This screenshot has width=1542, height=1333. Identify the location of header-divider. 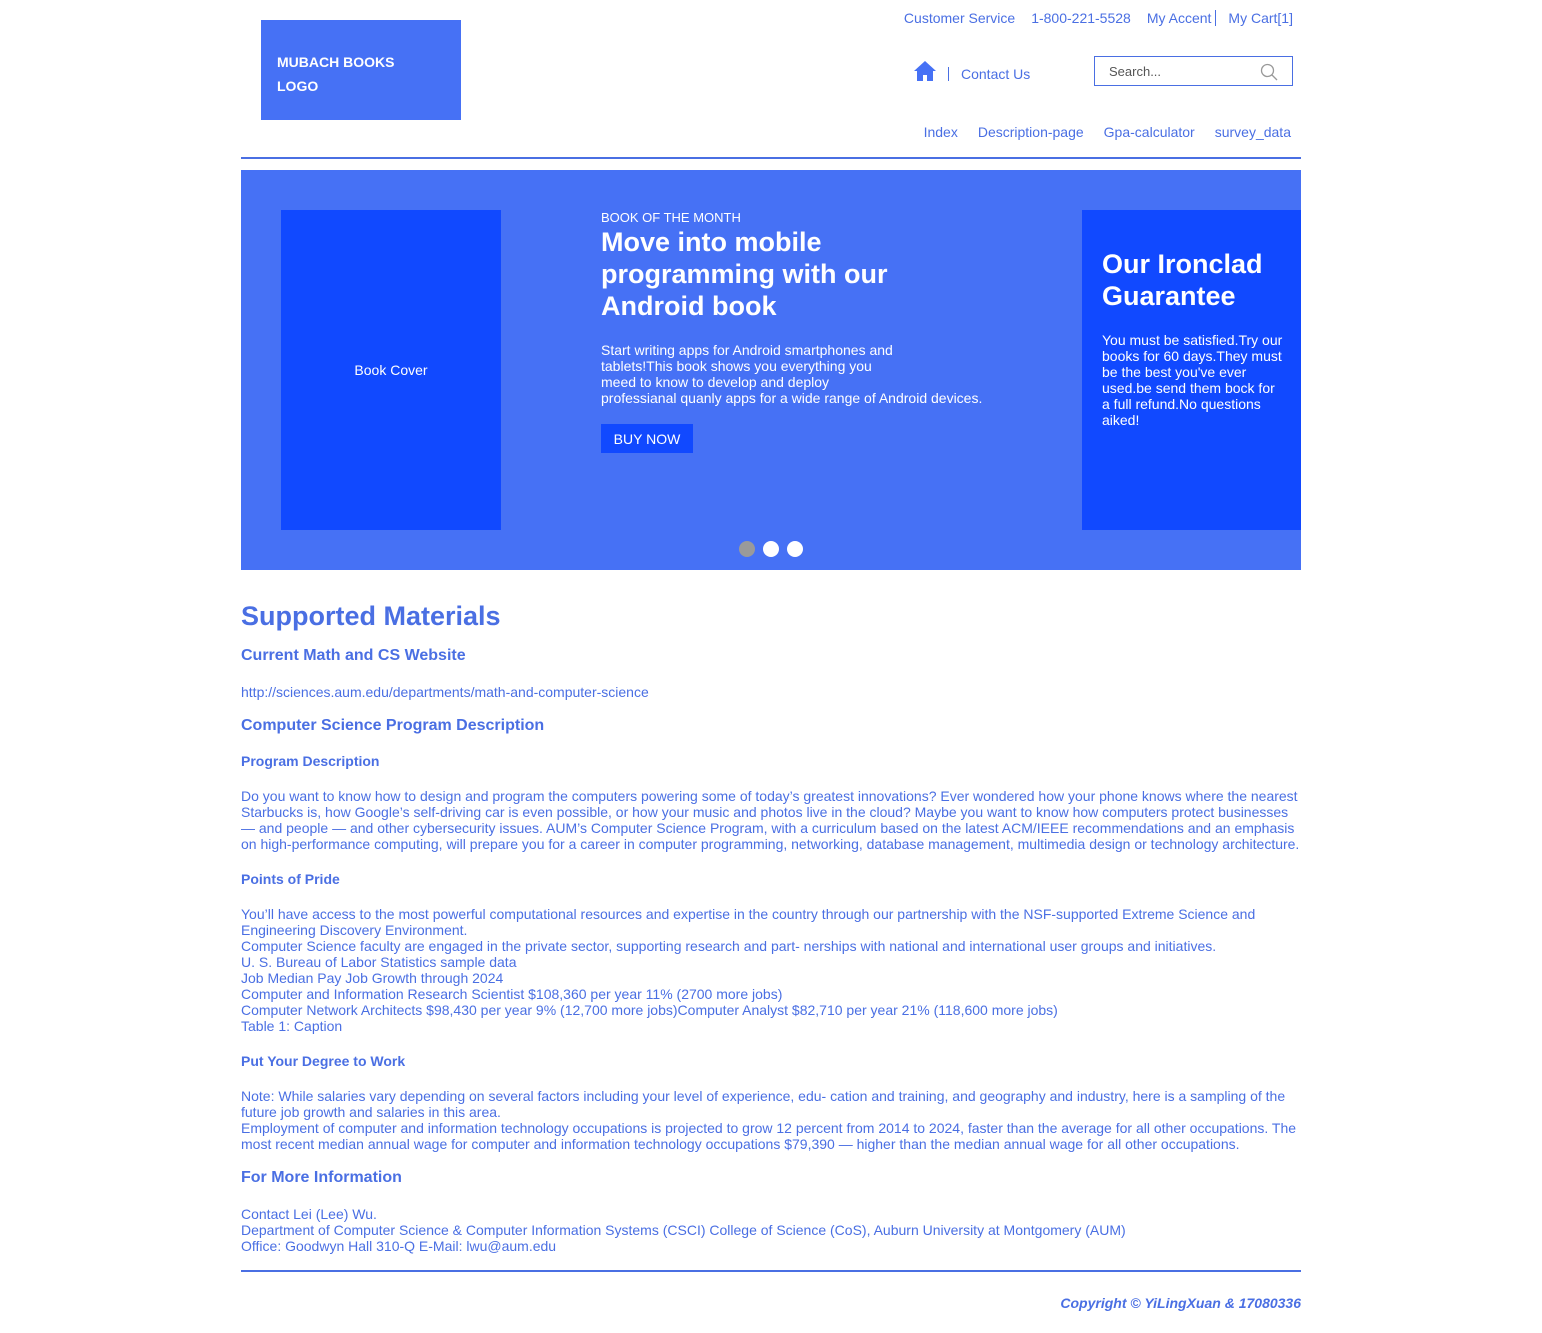
(771, 158).